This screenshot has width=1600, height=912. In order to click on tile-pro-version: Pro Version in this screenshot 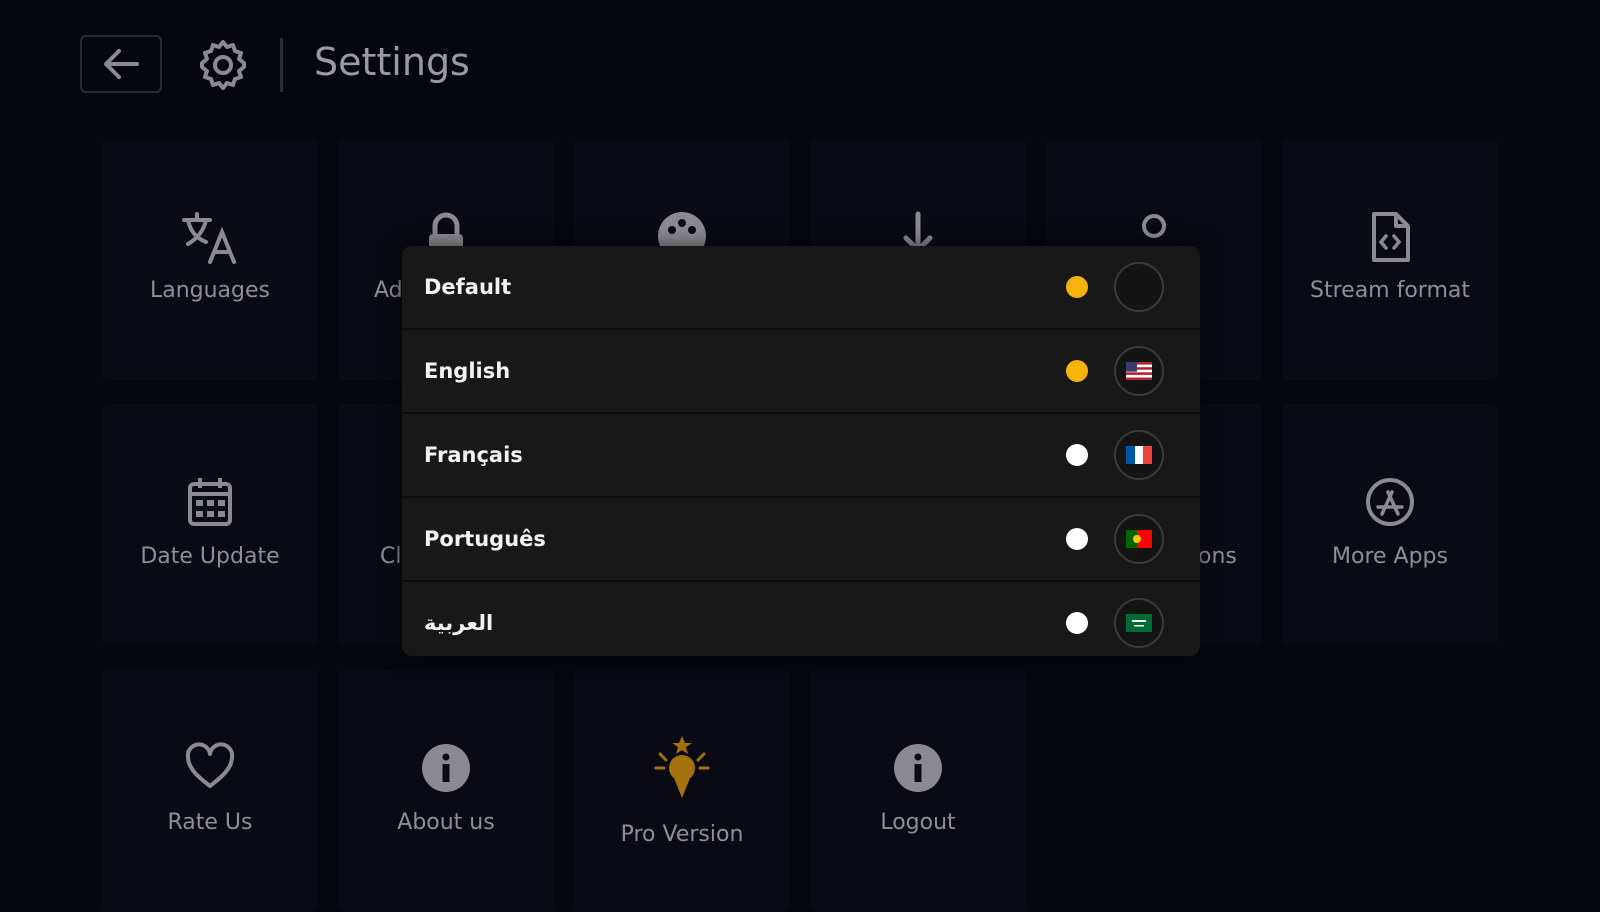, I will do `click(682, 791)`.